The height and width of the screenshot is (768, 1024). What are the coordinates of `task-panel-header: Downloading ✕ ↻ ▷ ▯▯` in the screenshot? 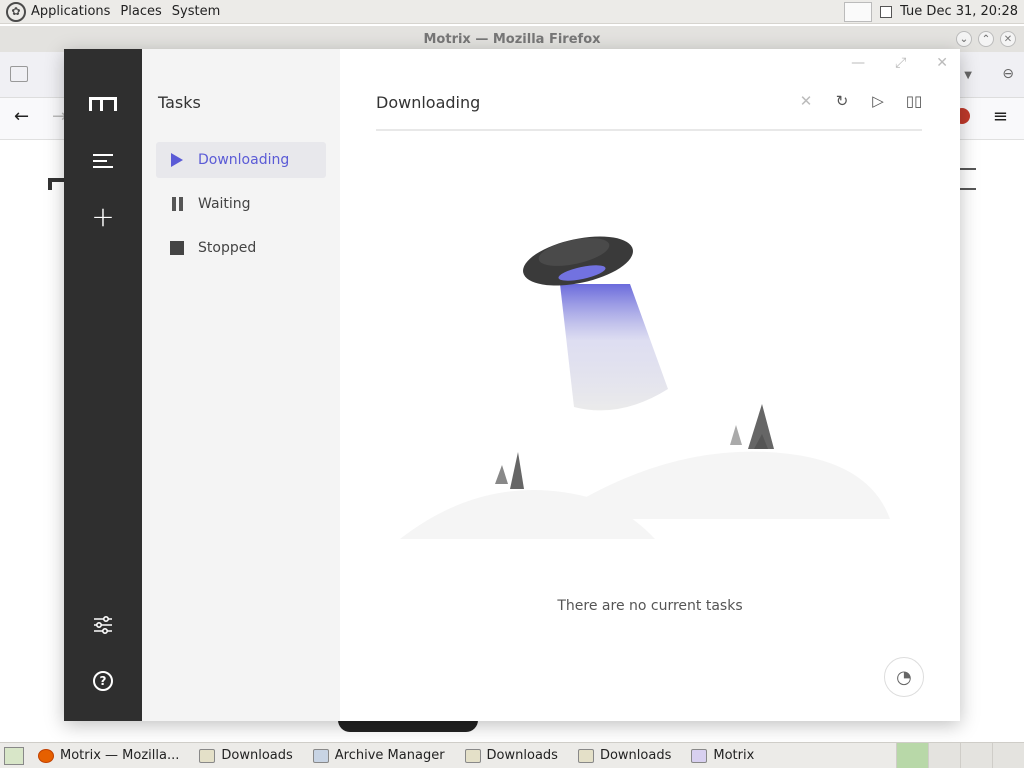 It's located at (649, 111).